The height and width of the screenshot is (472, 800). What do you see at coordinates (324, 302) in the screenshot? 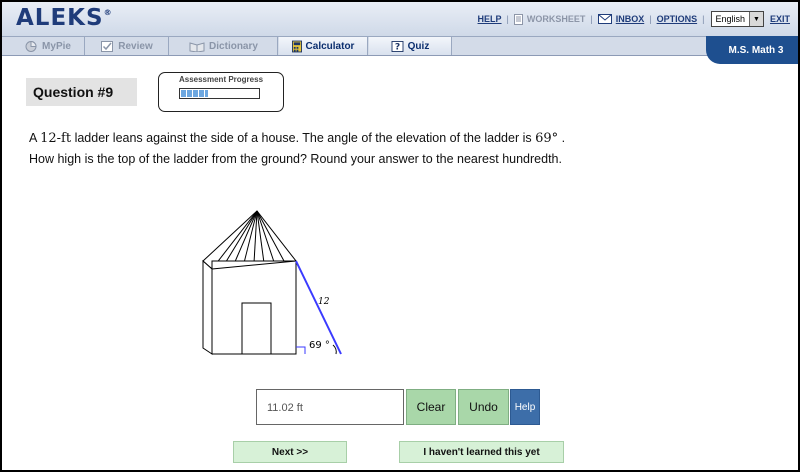
I see `ladder-length-label: 12` at bounding box center [324, 302].